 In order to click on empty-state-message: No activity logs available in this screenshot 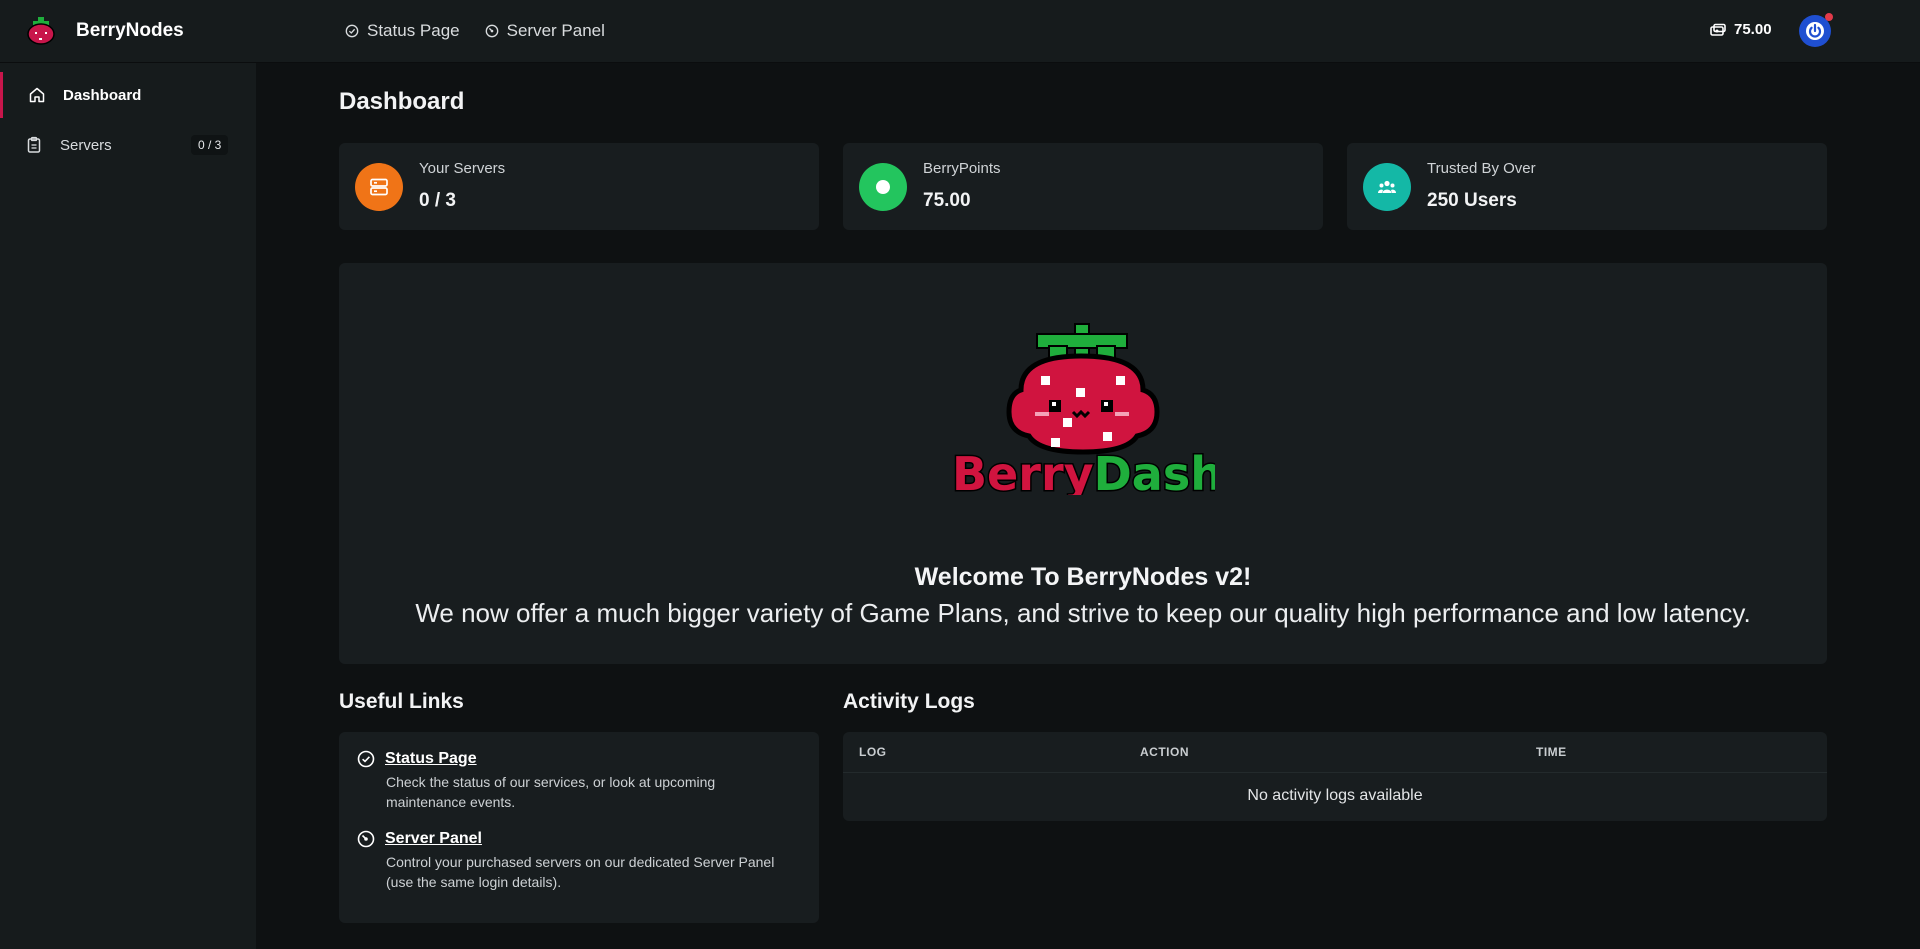, I will do `click(1335, 795)`.